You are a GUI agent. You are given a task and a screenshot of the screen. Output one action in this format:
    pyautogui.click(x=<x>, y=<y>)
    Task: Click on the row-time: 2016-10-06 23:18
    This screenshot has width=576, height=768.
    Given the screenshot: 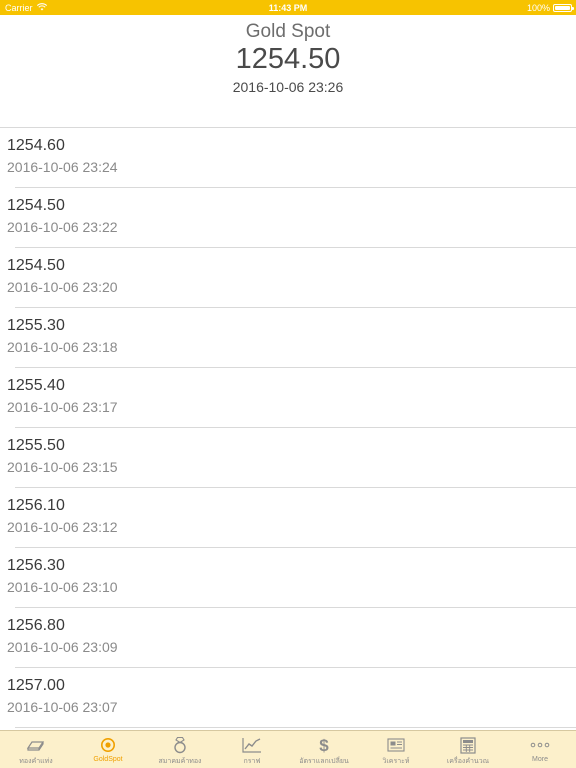 What is the action you would take?
    pyautogui.click(x=62, y=347)
    